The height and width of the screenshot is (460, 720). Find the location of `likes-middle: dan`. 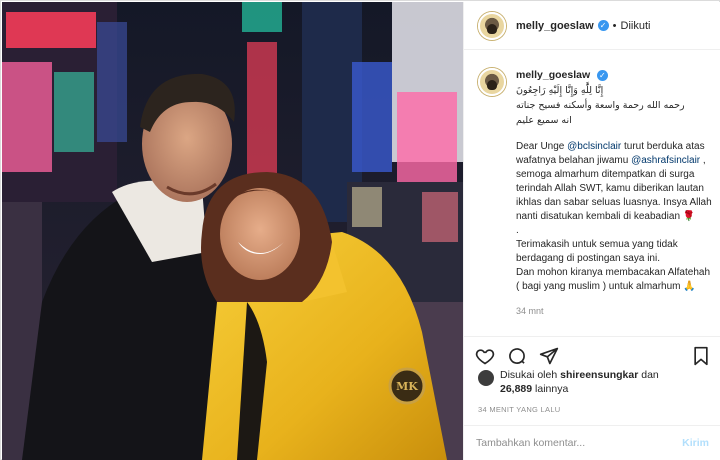

likes-middle: dan is located at coordinates (648, 375).